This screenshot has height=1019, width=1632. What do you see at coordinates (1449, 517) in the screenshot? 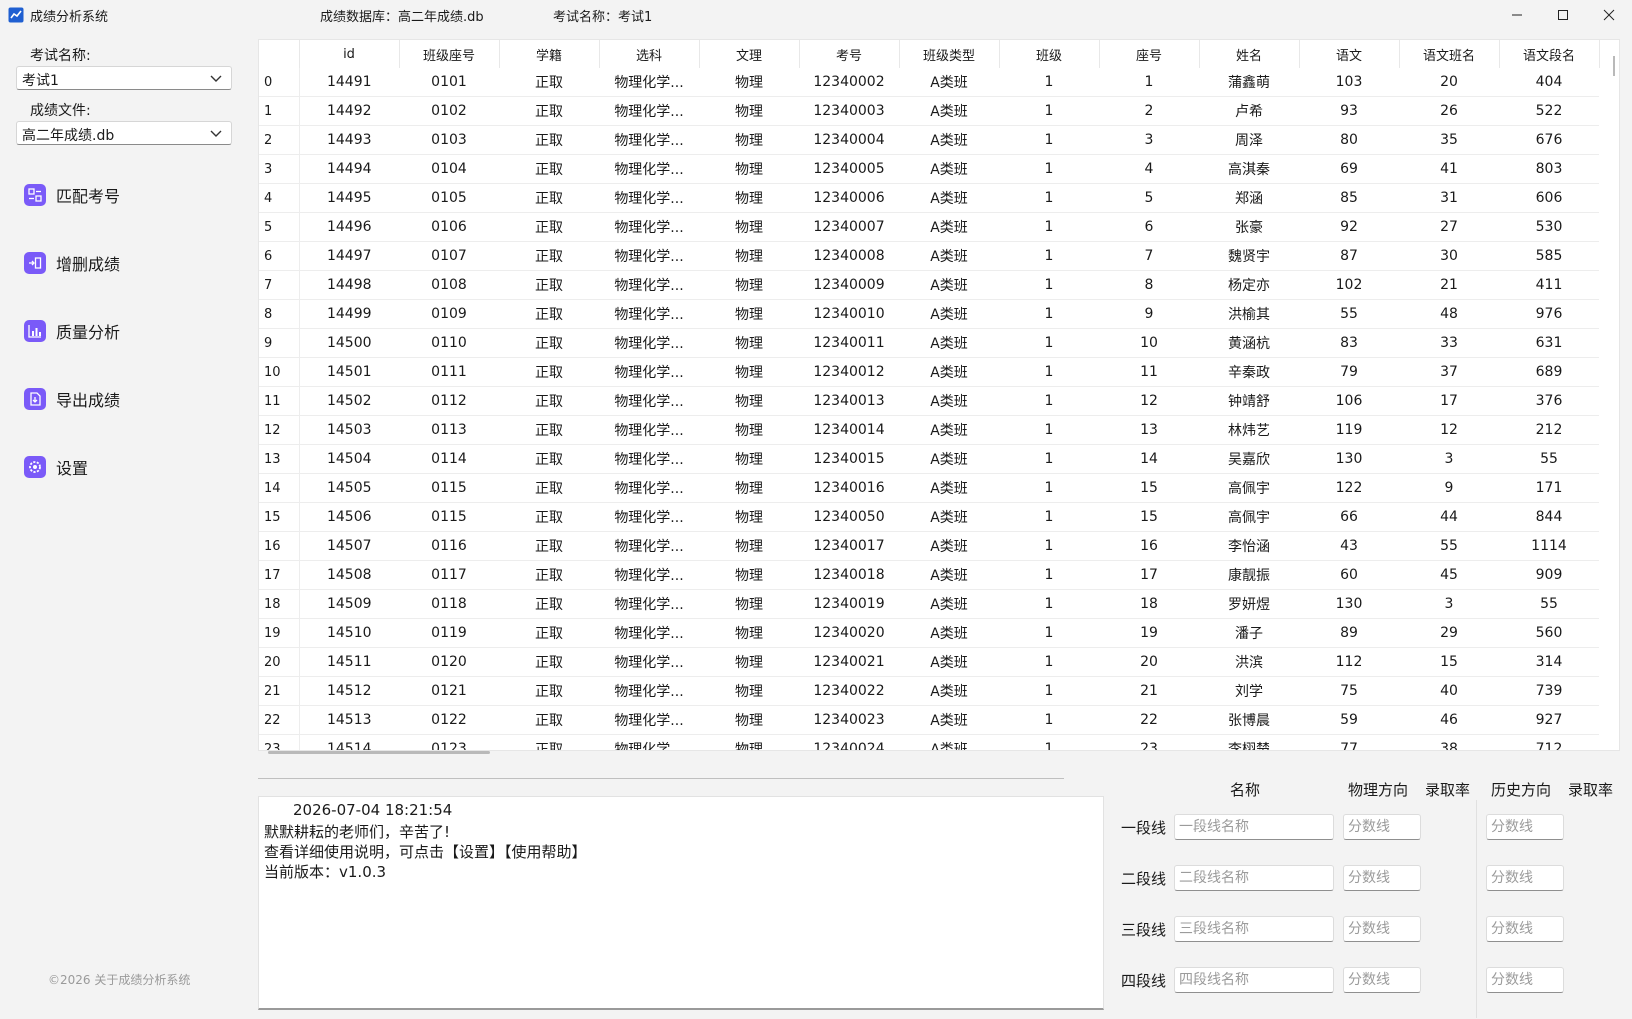
I see `table-cell: 44` at bounding box center [1449, 517].